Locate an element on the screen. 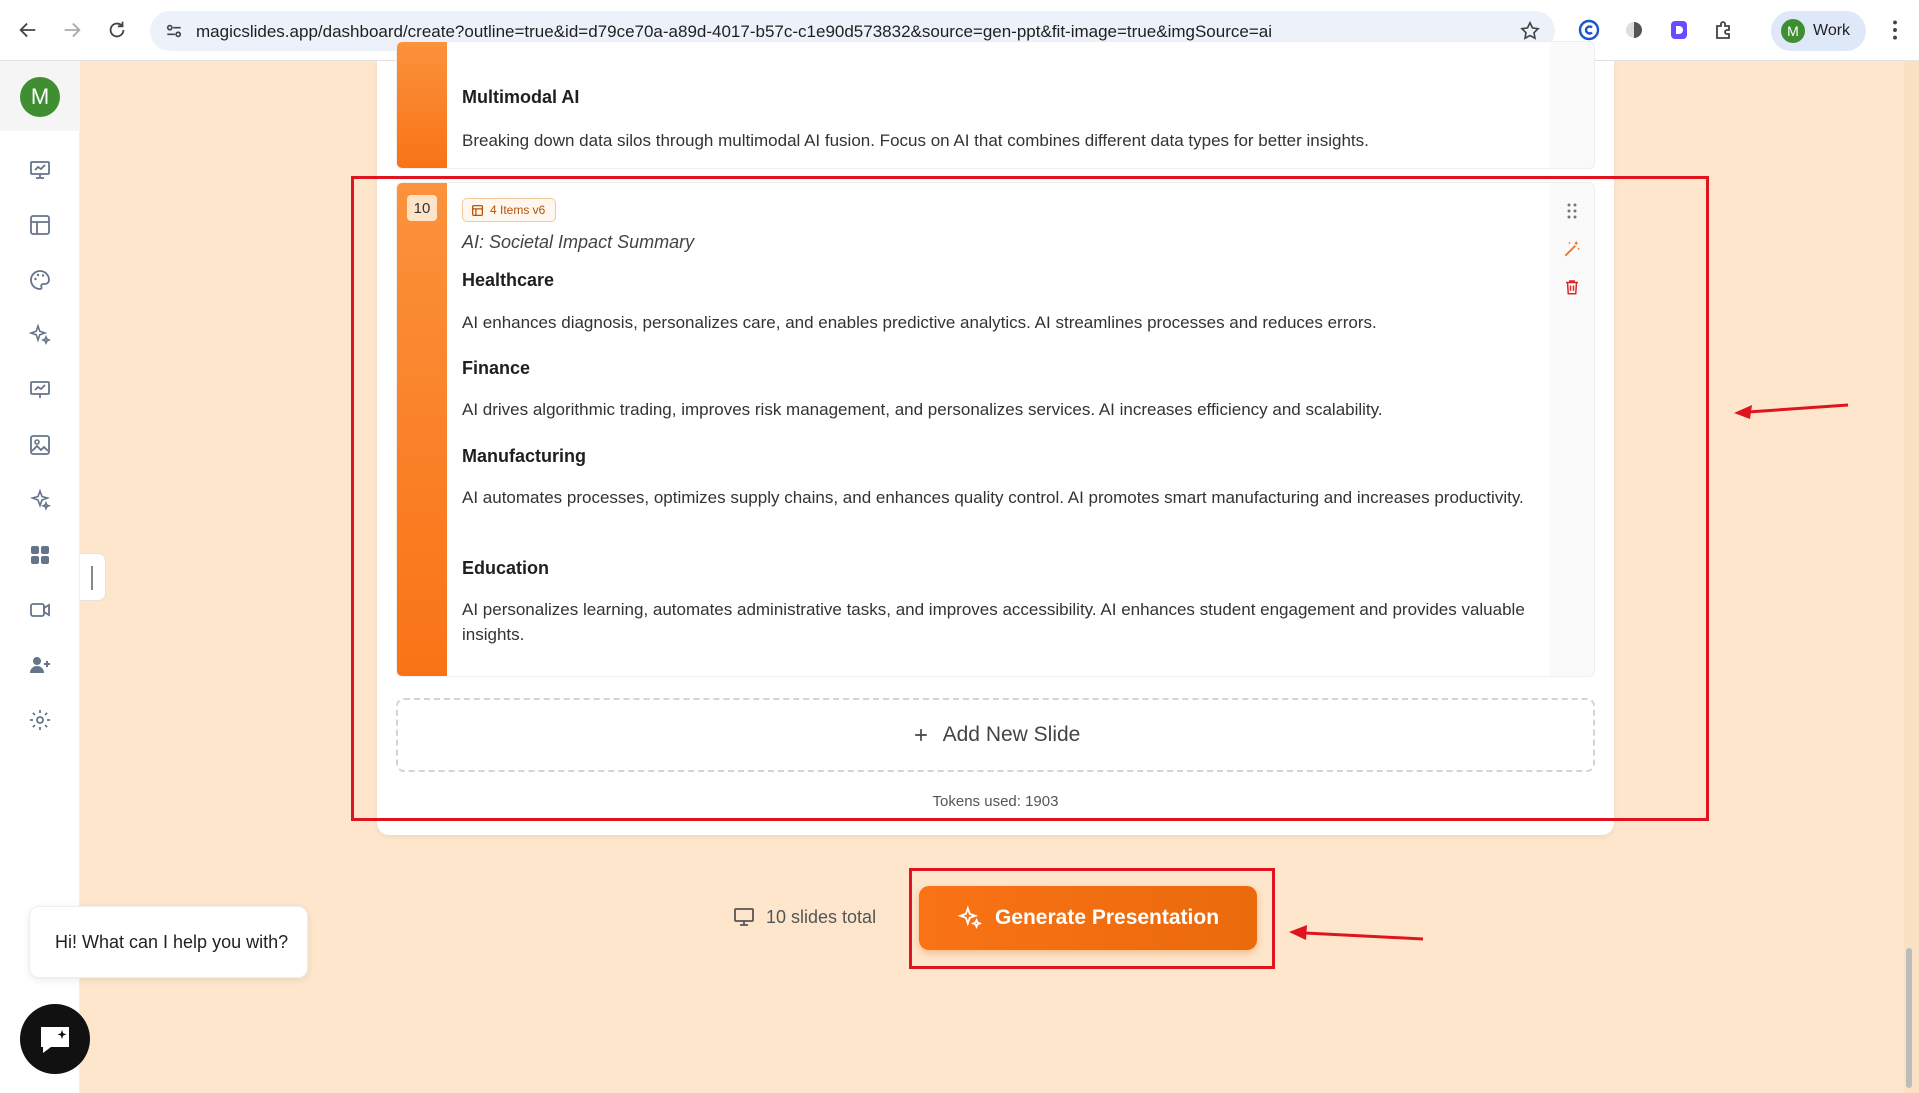 This screenshot has height=1093, width=1919. layout-icon is located at coordinates (40, 225).